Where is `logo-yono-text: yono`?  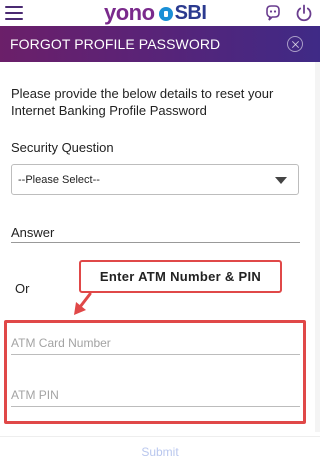
logo-yono-text: yono is located at coordinates (129, 12).